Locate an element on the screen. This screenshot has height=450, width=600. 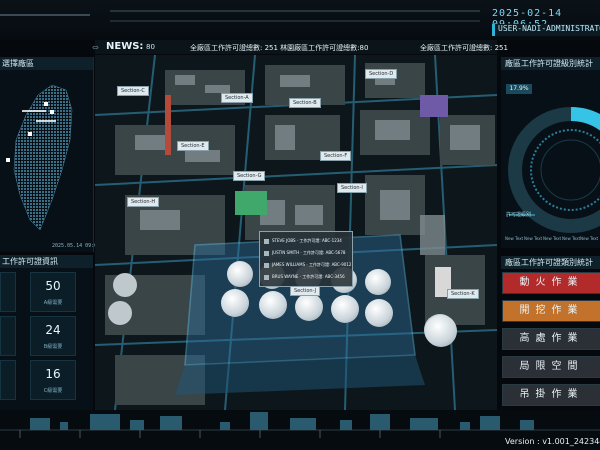
map-panel-title-text: 選擇廠區 is located at coordinates (18, 63).